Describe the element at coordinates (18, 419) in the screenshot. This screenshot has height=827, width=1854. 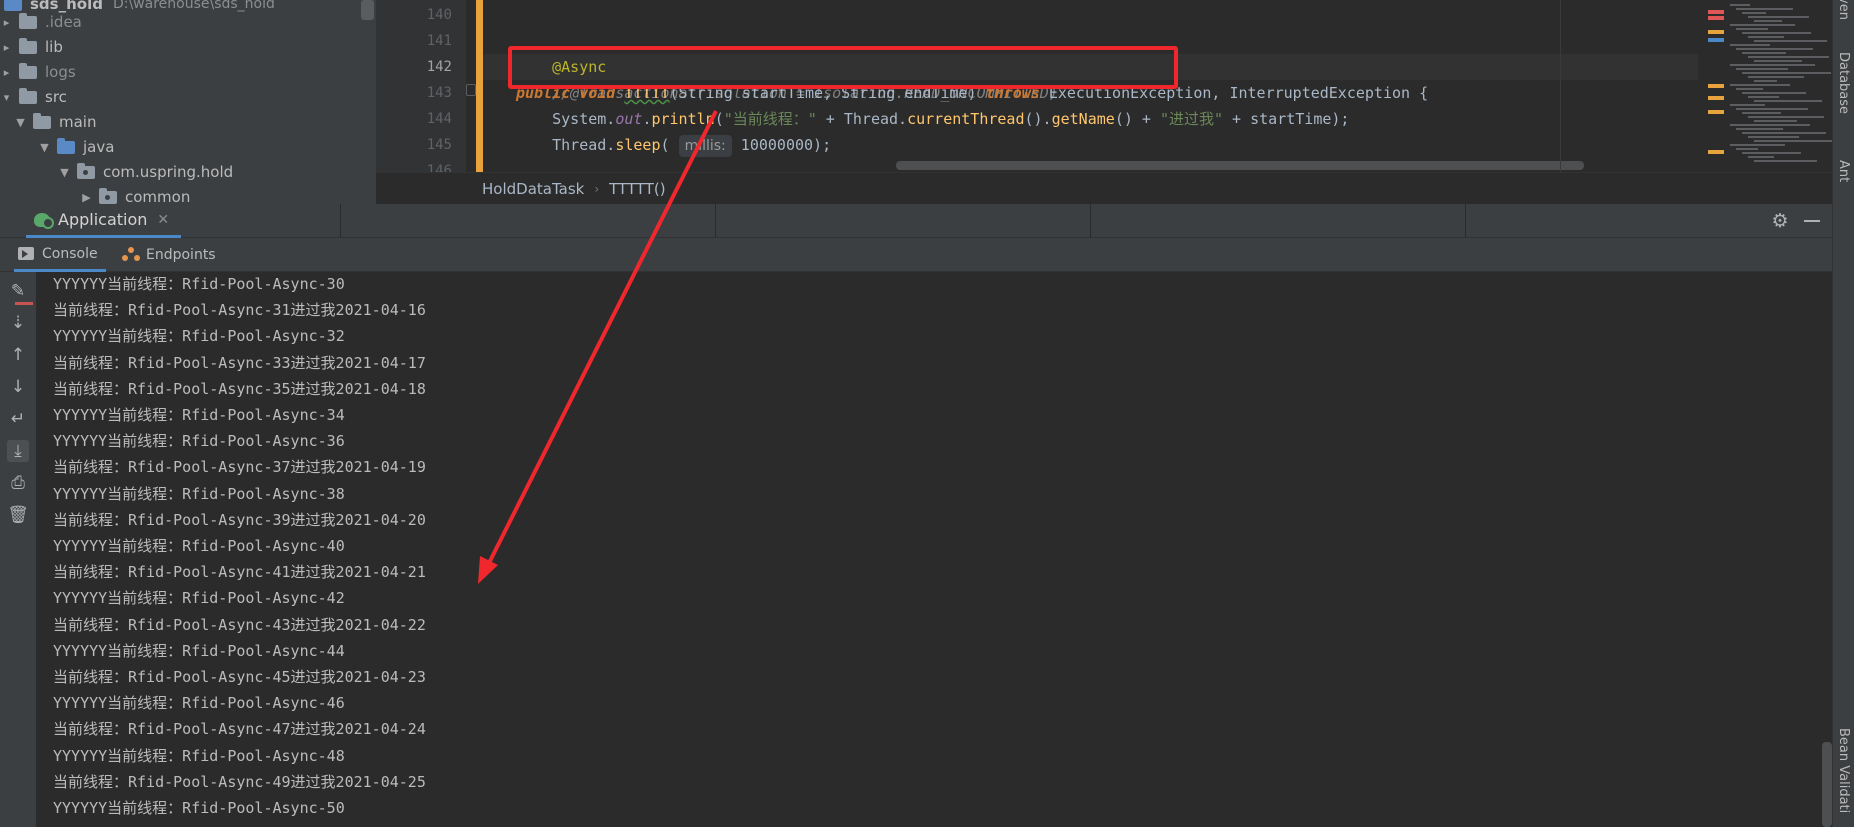
I see `soft-wrap-icon: ↵` at that location.